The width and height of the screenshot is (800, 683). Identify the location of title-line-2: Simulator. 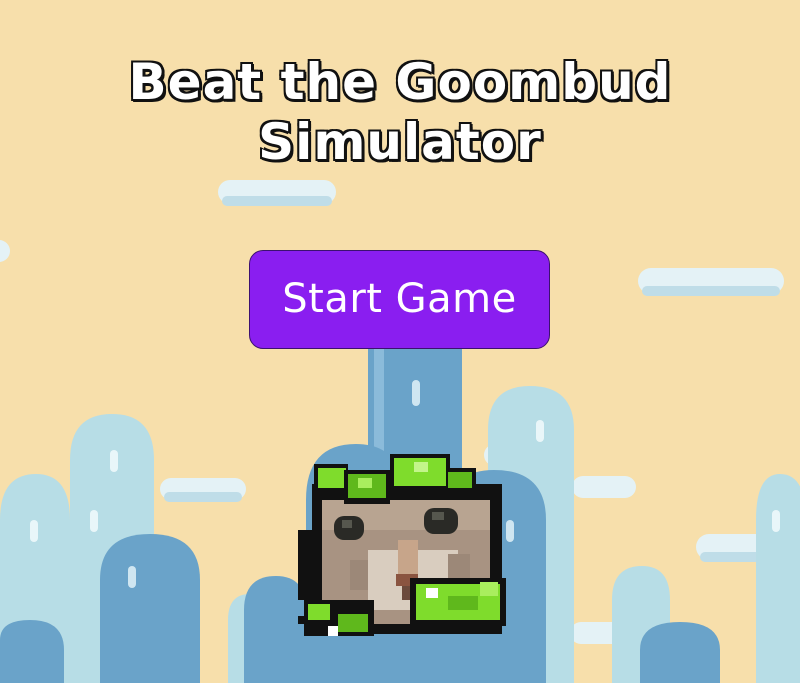
(399, 142).